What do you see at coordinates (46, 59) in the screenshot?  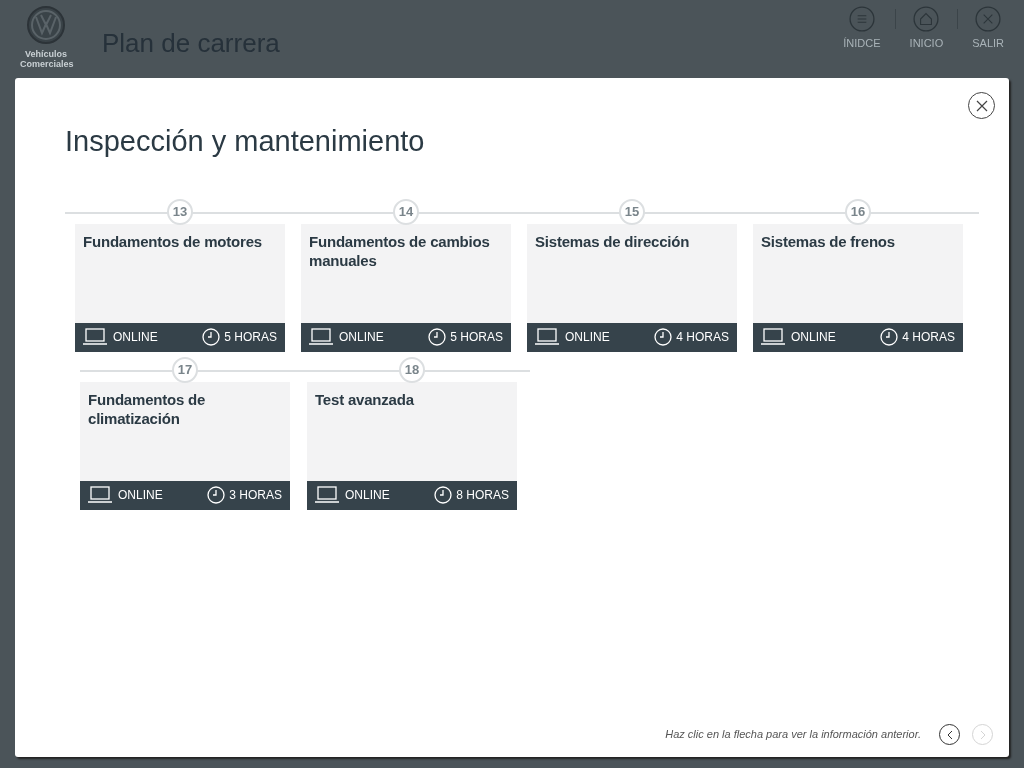 I see `logo-text: Vehículos Comerciales` at bounding box center [46, 59].